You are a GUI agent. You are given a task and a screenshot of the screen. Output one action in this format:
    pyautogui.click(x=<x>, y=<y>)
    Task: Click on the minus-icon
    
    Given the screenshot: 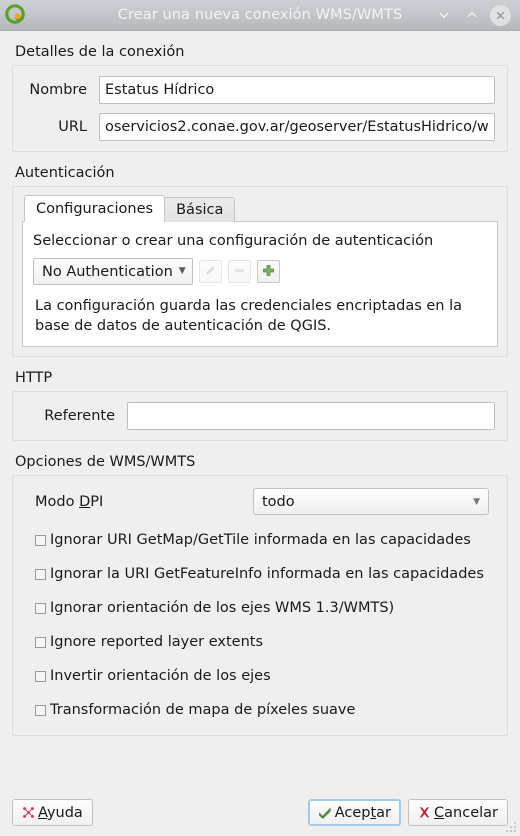 What is the action you would take?
    pyautogui.click(x=239, y=271)
    